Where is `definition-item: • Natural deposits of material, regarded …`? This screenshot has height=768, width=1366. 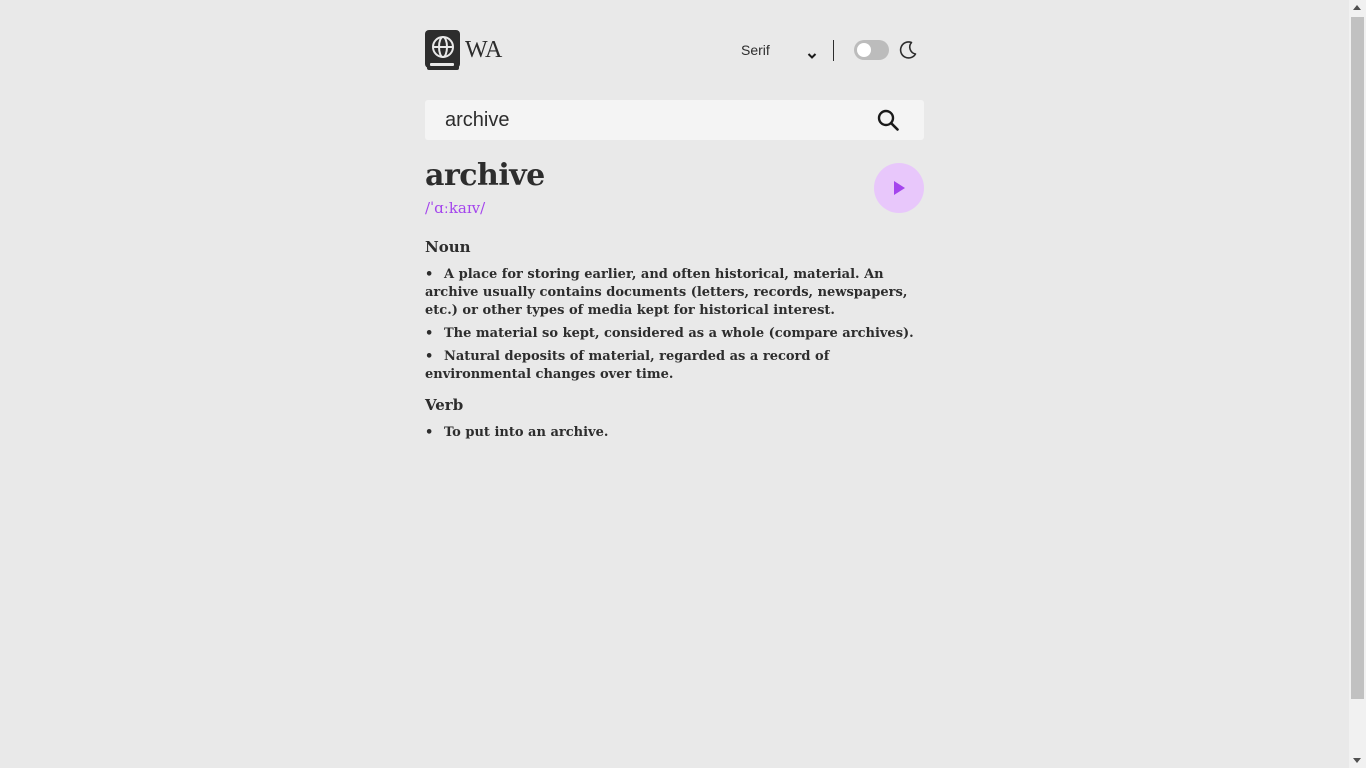
definition-item: • Natural deposits of material, regarded … is located at coordinates (674, 366).